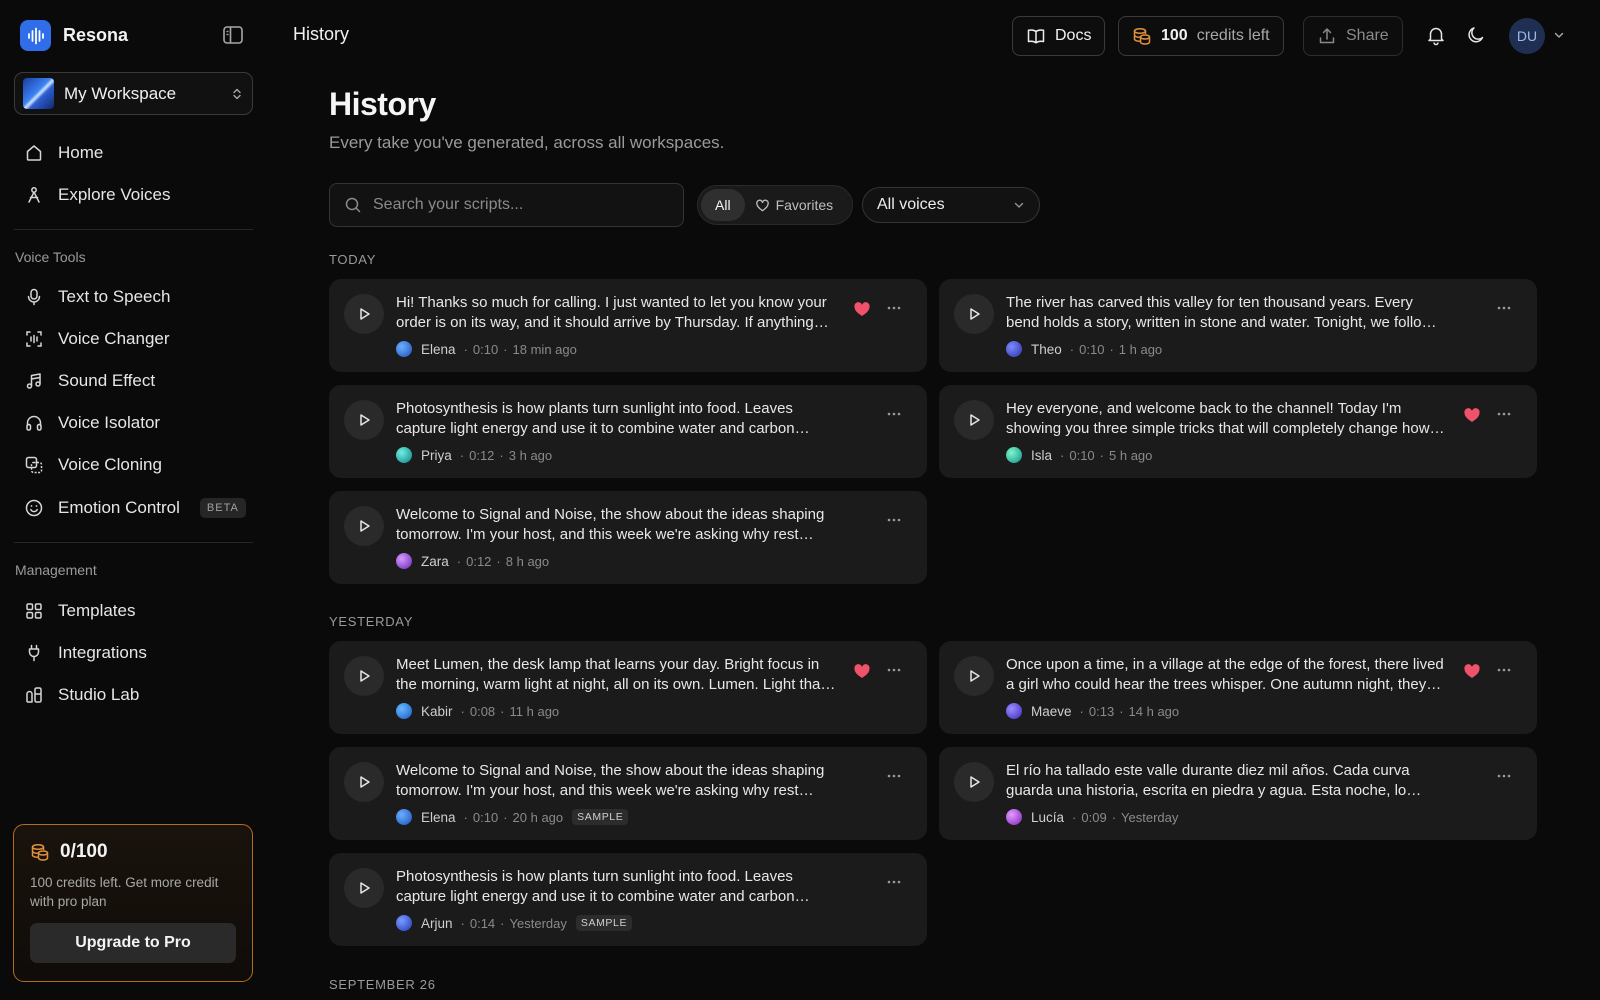 This screenshot has width=1600, height=1000. What do you see at coordinates (133, 153) in the screenshot?
I see `nav-item-home: Home` at bounding box center [133, 153].